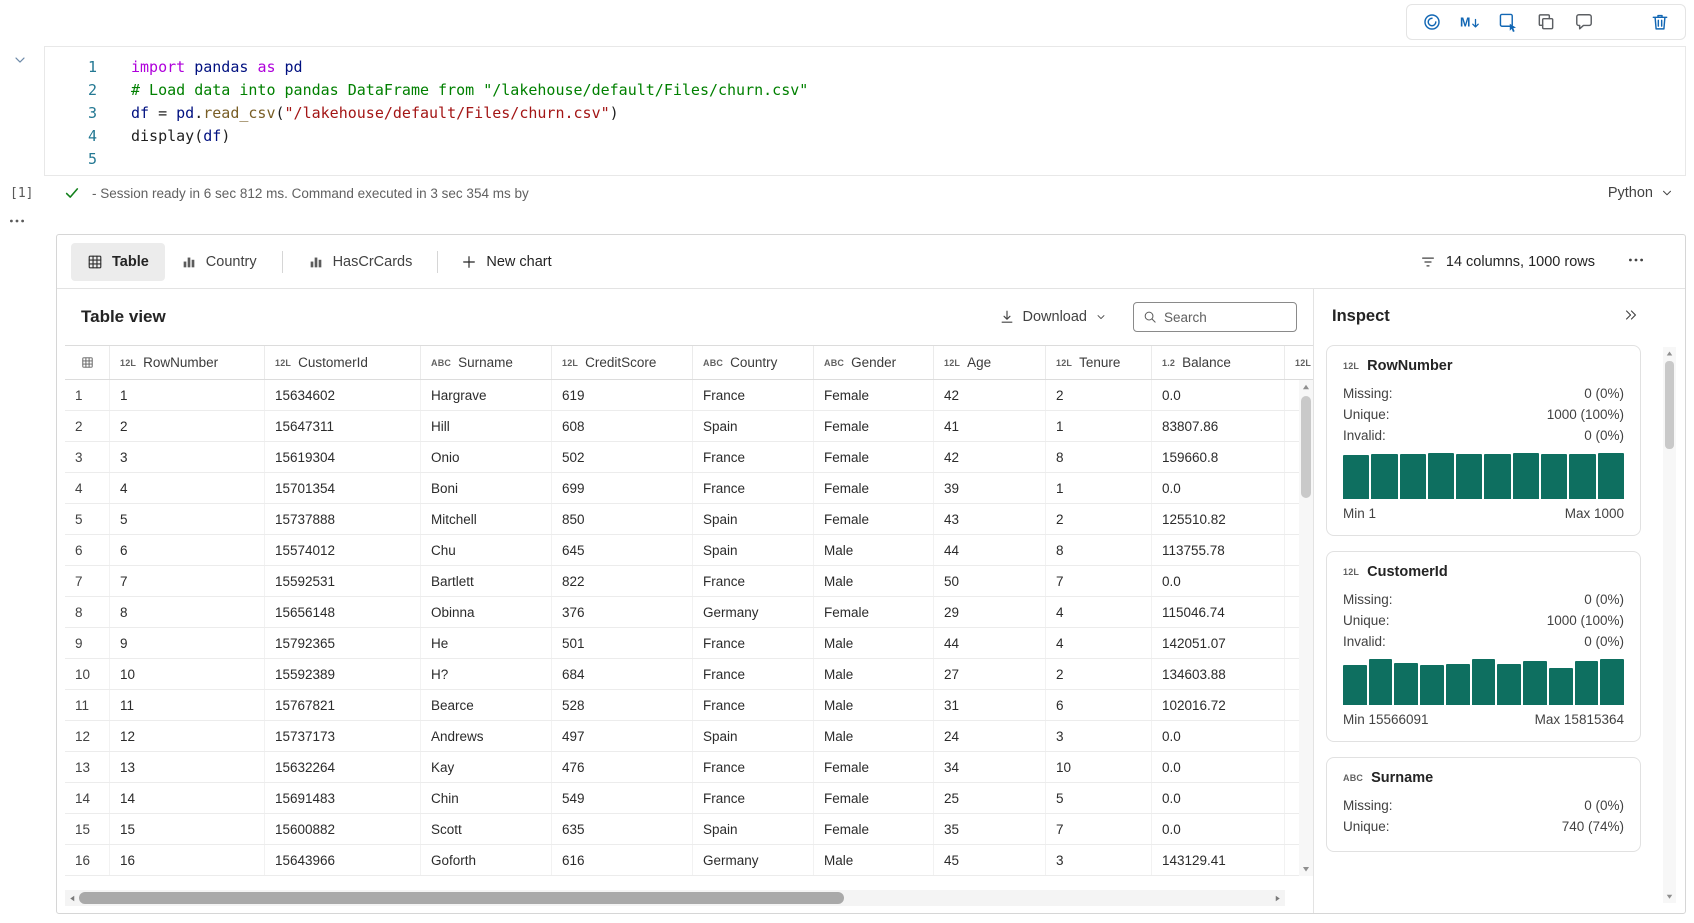 Image resolution: width=1694 pixels, height=923 pixels. What do you see at coordinates (469, 262) in the screenshot?
I see `plus-icon` at bounding box center [469, 262].